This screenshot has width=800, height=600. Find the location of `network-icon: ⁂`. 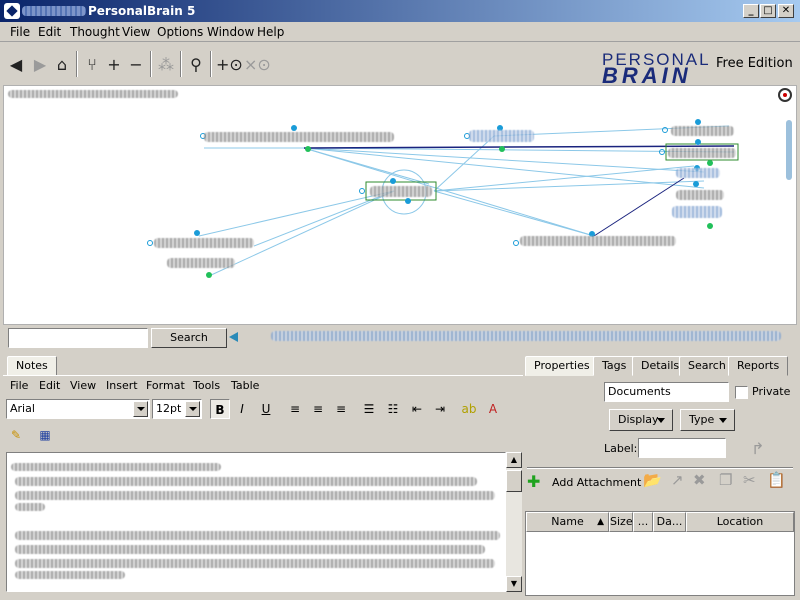

network-icon: ⁂ is located at coordinates (166, 65).